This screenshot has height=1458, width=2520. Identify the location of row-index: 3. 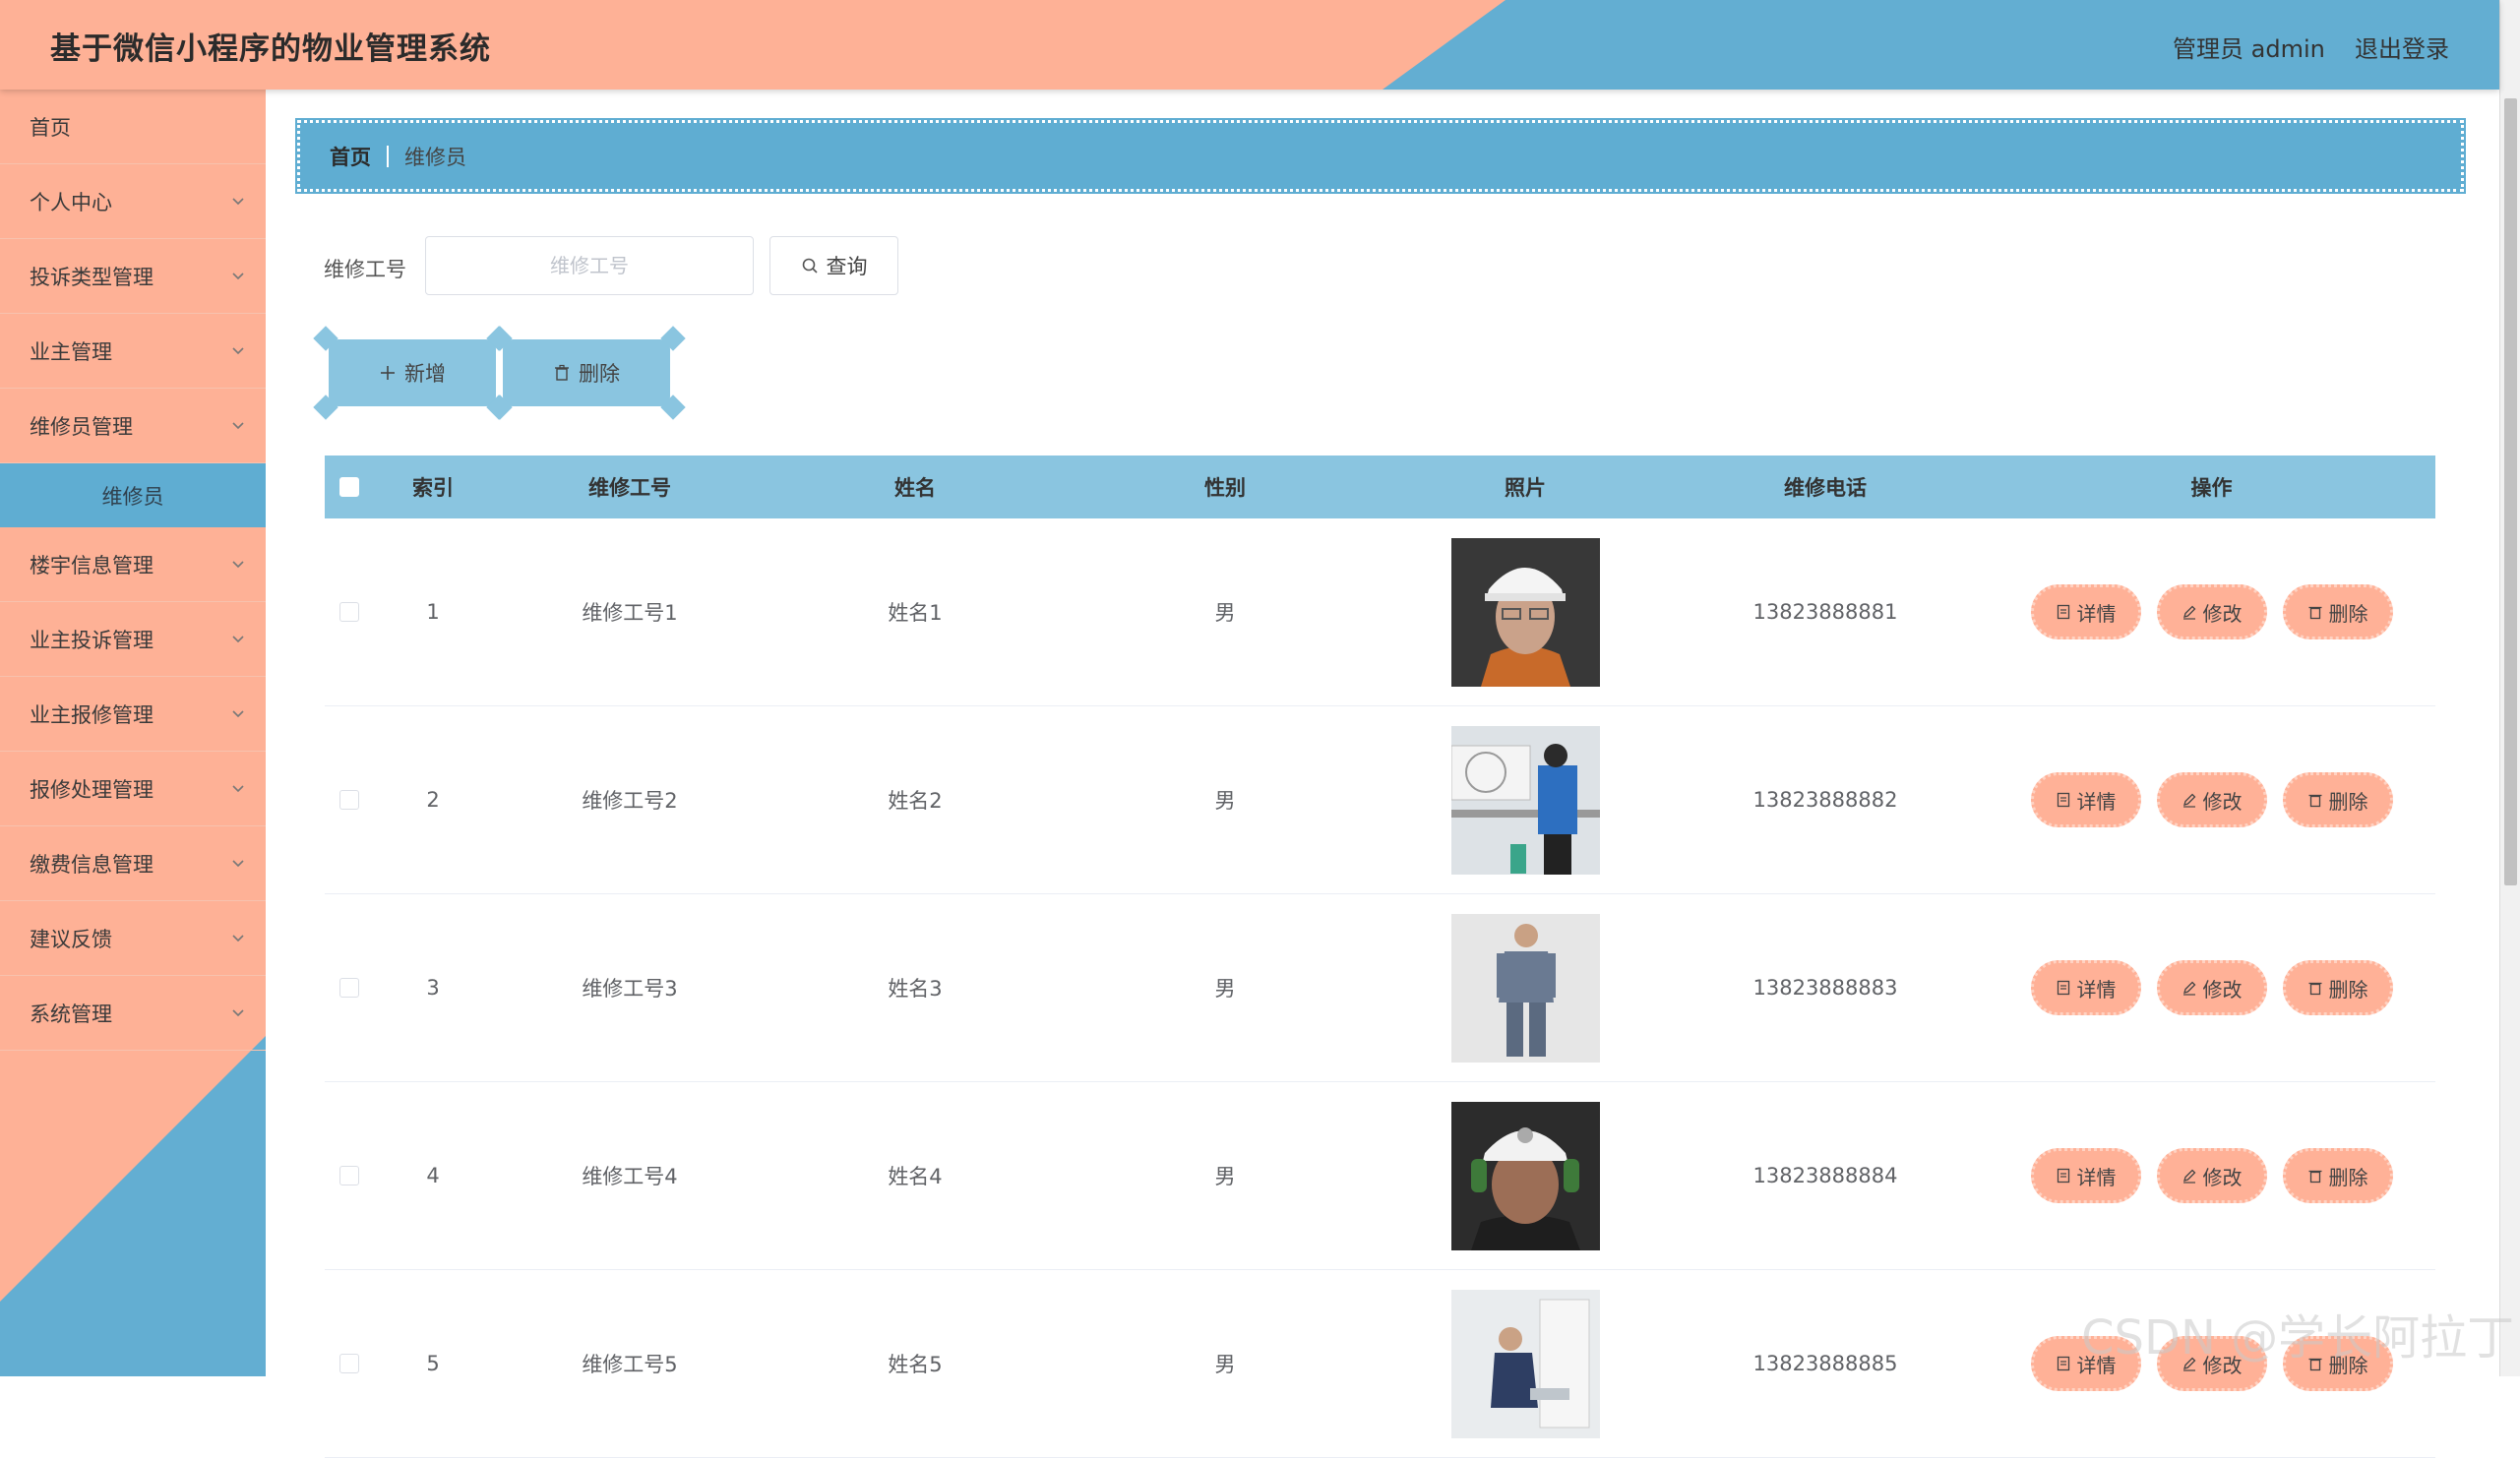
(433, 988).